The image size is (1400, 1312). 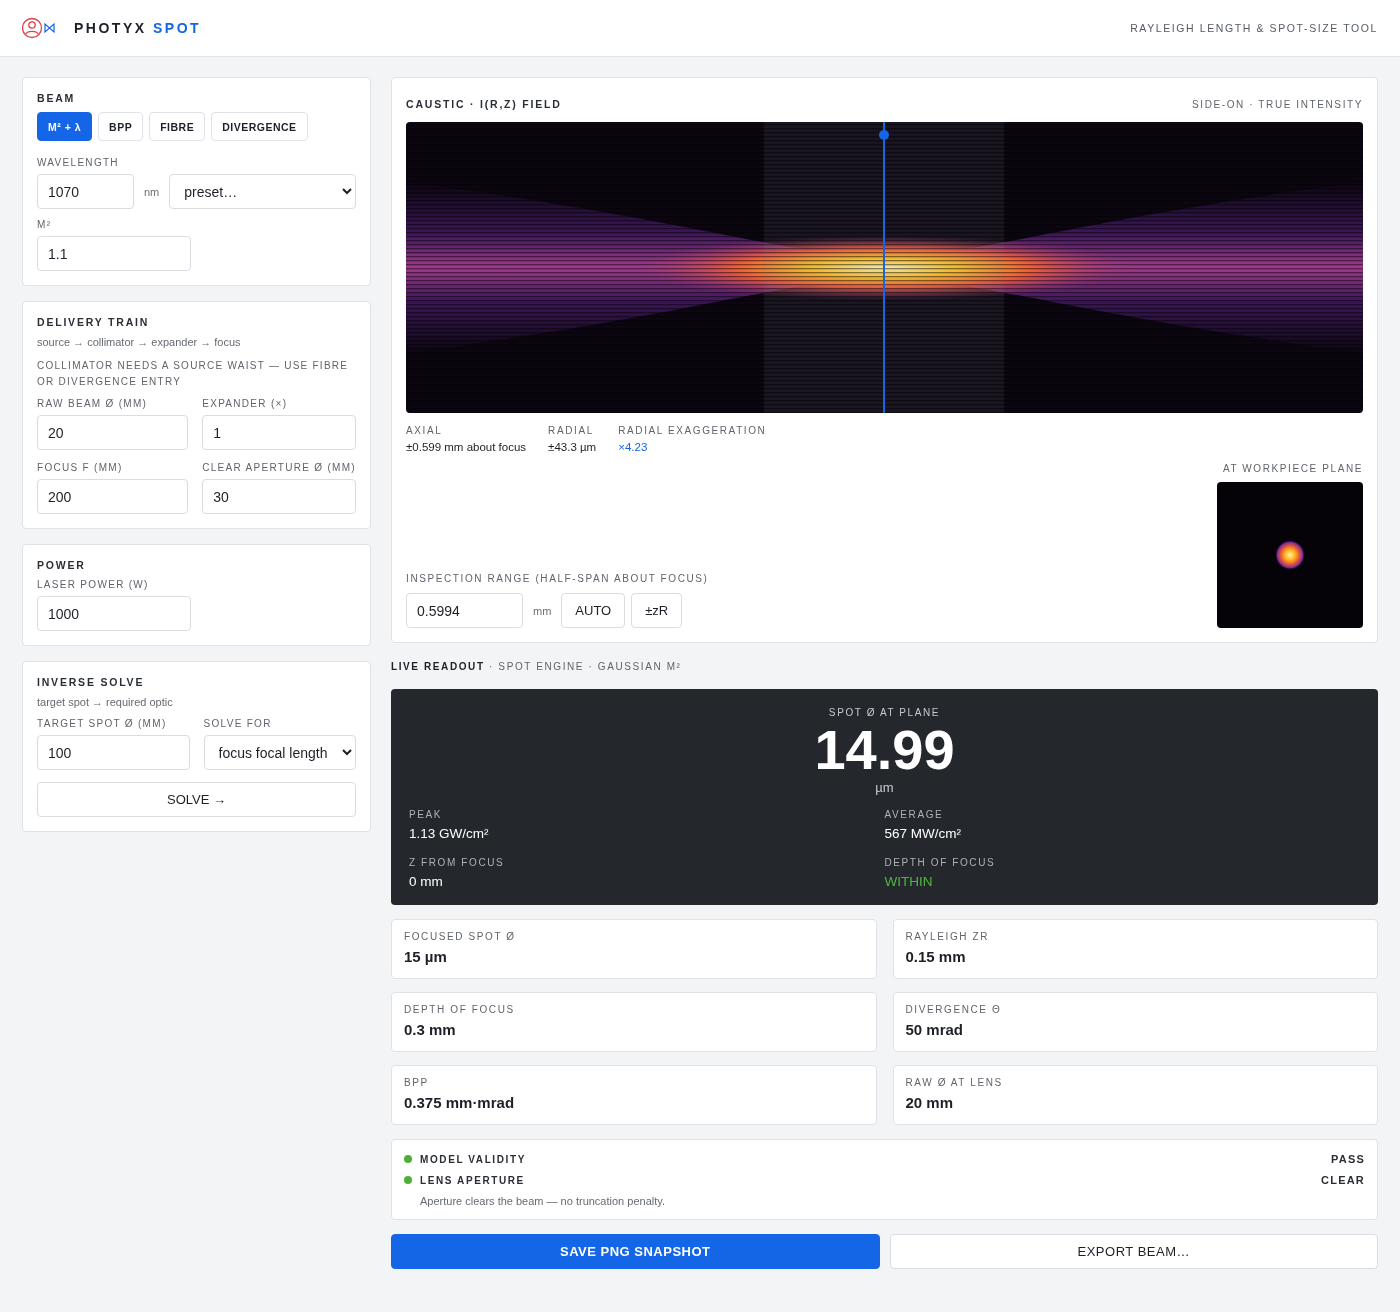 I want to click on power-field: 1000, so click(x=114, y=613).